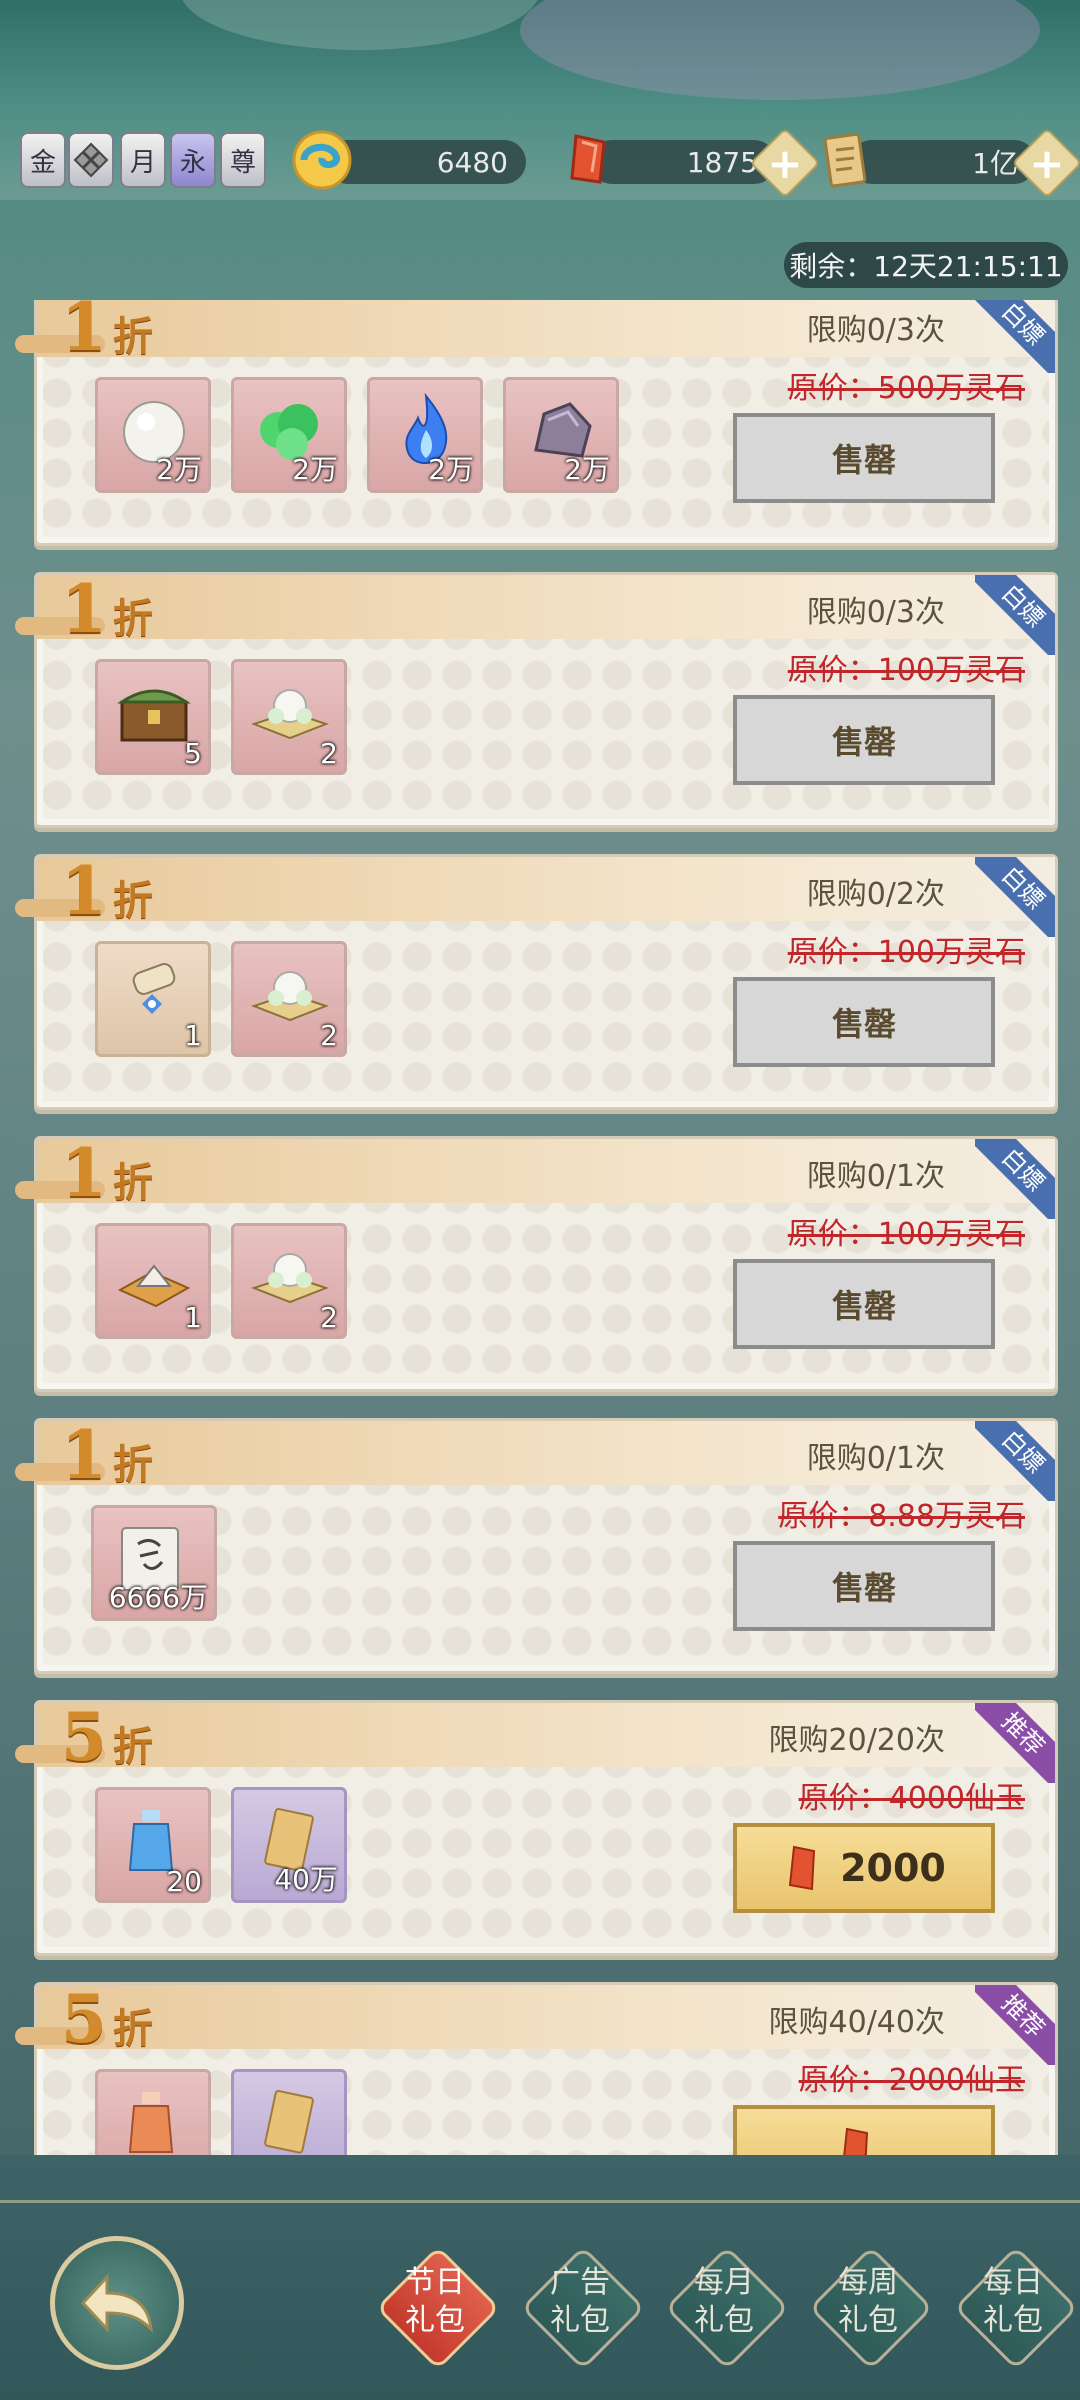 This screenshot has width=1080, height=2400. What do you see at coordinates (856, 1740) in the screenshot?
I see `purchase-limit: 限购20/20次` at bounding box center [856, 1740].